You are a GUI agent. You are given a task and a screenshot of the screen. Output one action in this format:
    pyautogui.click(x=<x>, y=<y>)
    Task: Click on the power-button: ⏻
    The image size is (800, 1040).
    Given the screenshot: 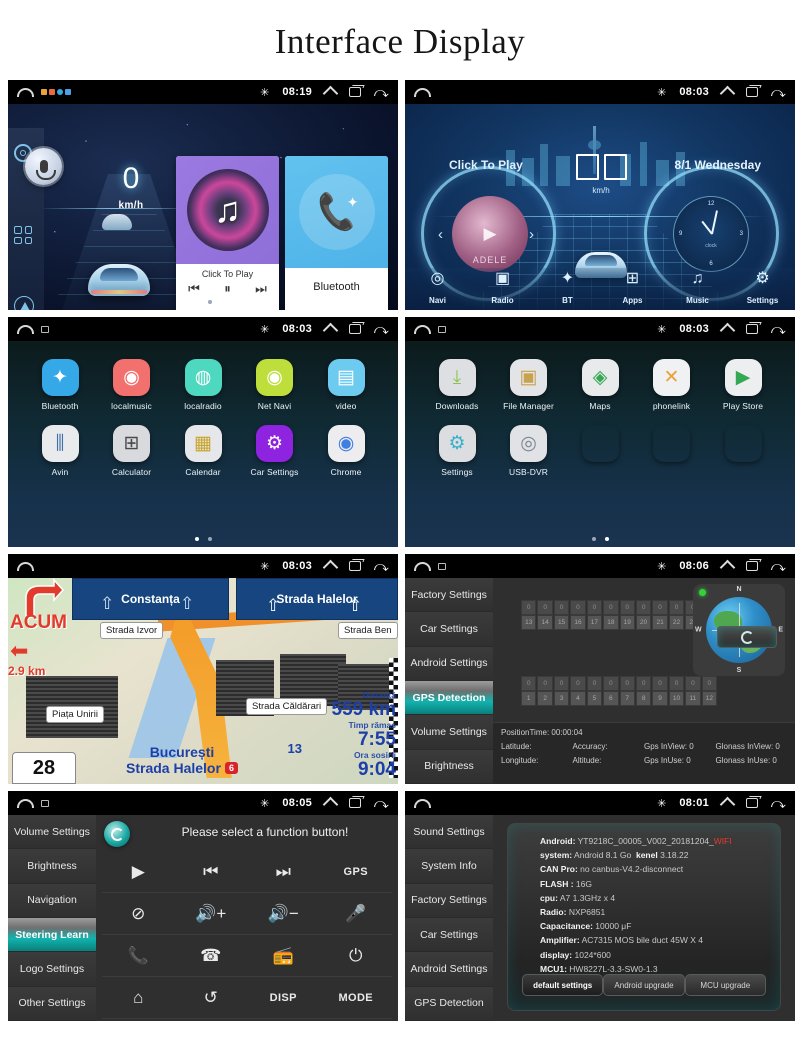 What is the action you would take?
    pyautogui.click(x=355, y=956)
    